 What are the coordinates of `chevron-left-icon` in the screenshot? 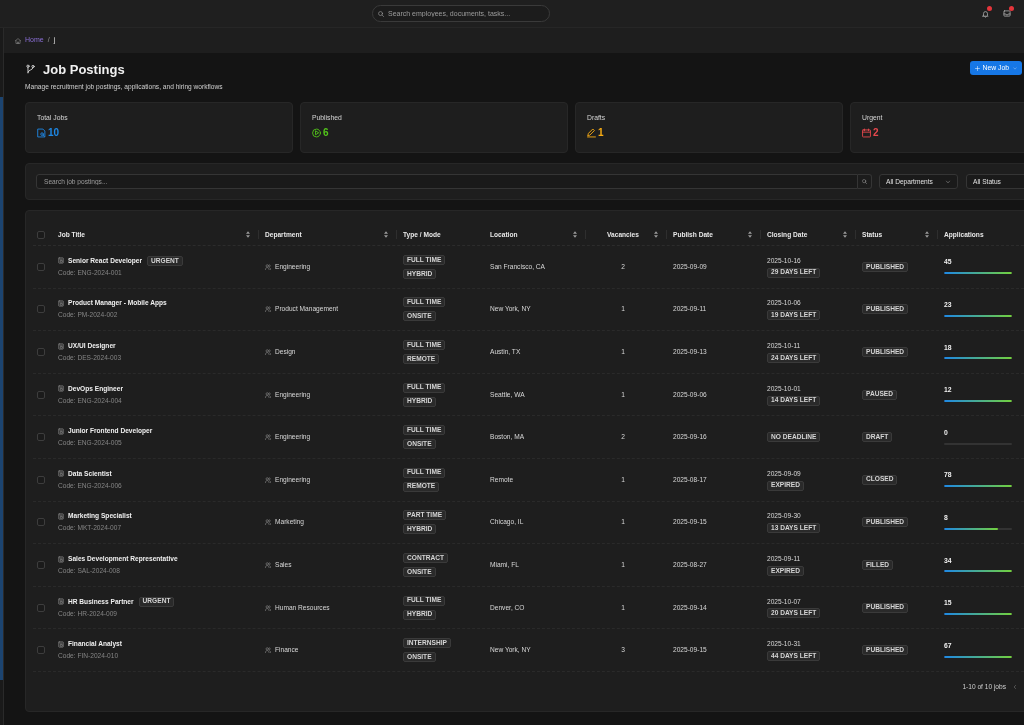 It's located at (1015, 686).